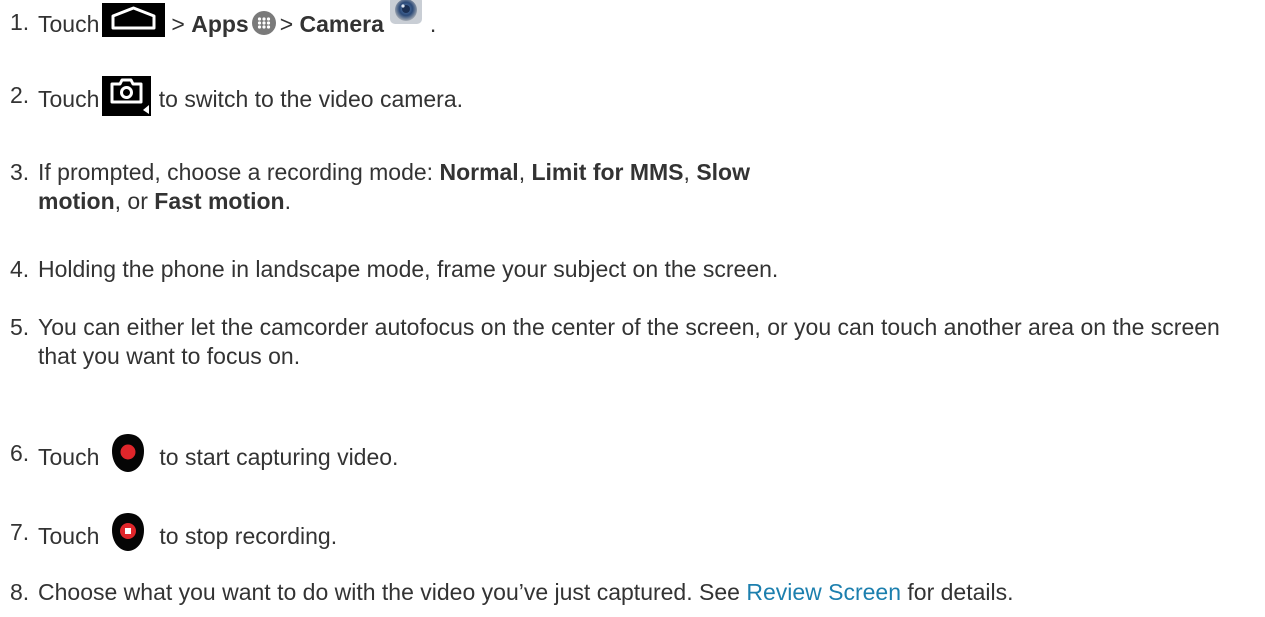 This screenshot has height=617, width=1265. I want to click on step-text: to switch to the video camera., so click(311, 99).